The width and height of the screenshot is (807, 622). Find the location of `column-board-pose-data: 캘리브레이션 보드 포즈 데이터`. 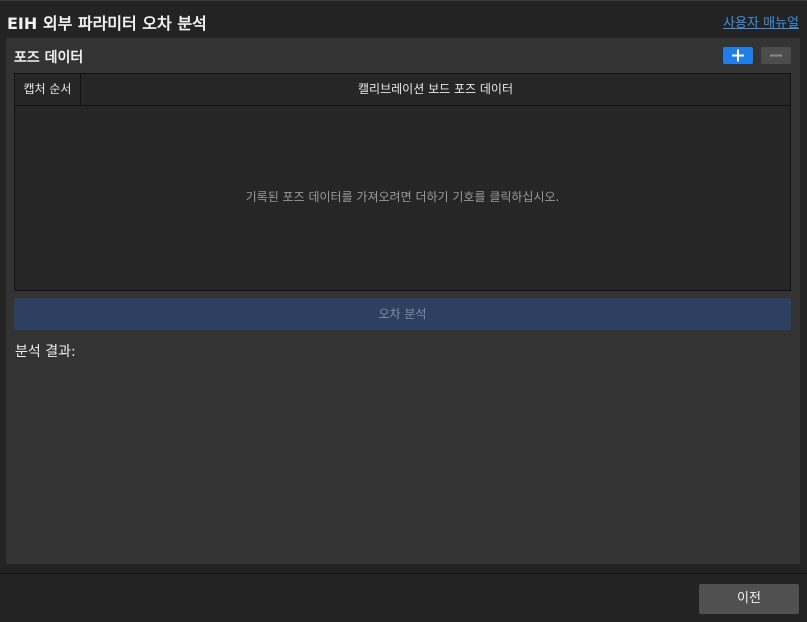

column-board-pose-data: 캘리브레이션 보드 포즈 데이터 is located at coordinates (435, 89).